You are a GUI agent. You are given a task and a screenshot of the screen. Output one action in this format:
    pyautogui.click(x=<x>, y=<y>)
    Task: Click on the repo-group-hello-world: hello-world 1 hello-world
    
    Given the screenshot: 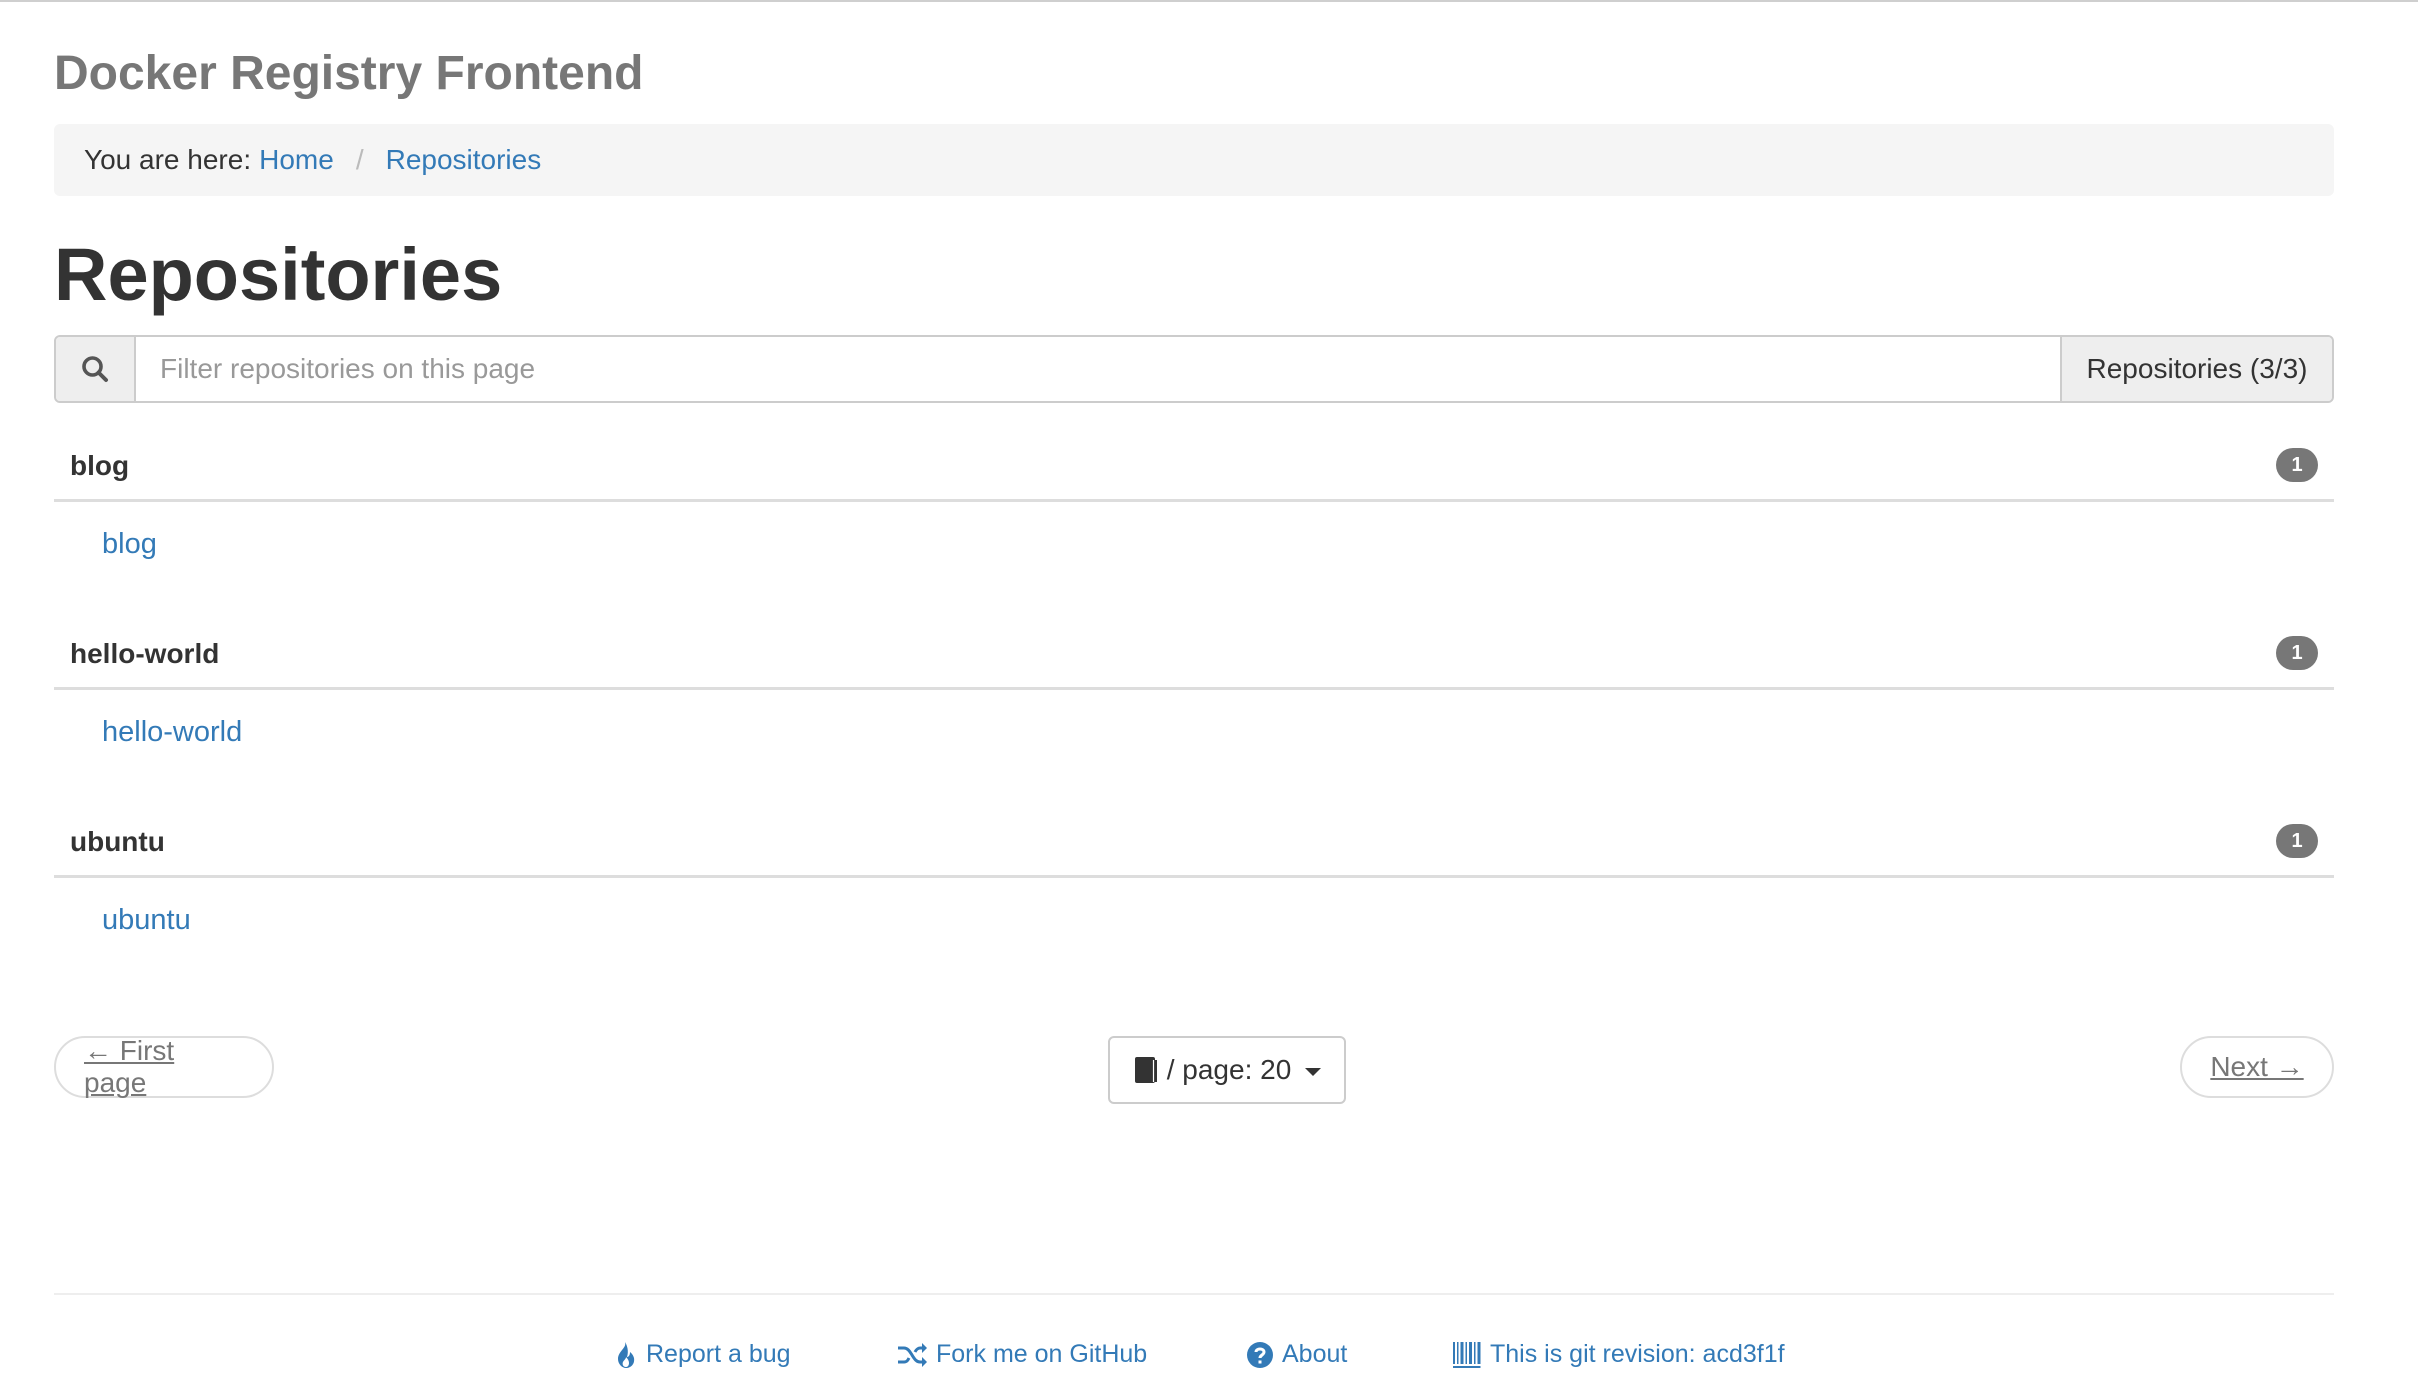 What is the action you would take?
    pyautogui.click(x=1194, y=684)
    